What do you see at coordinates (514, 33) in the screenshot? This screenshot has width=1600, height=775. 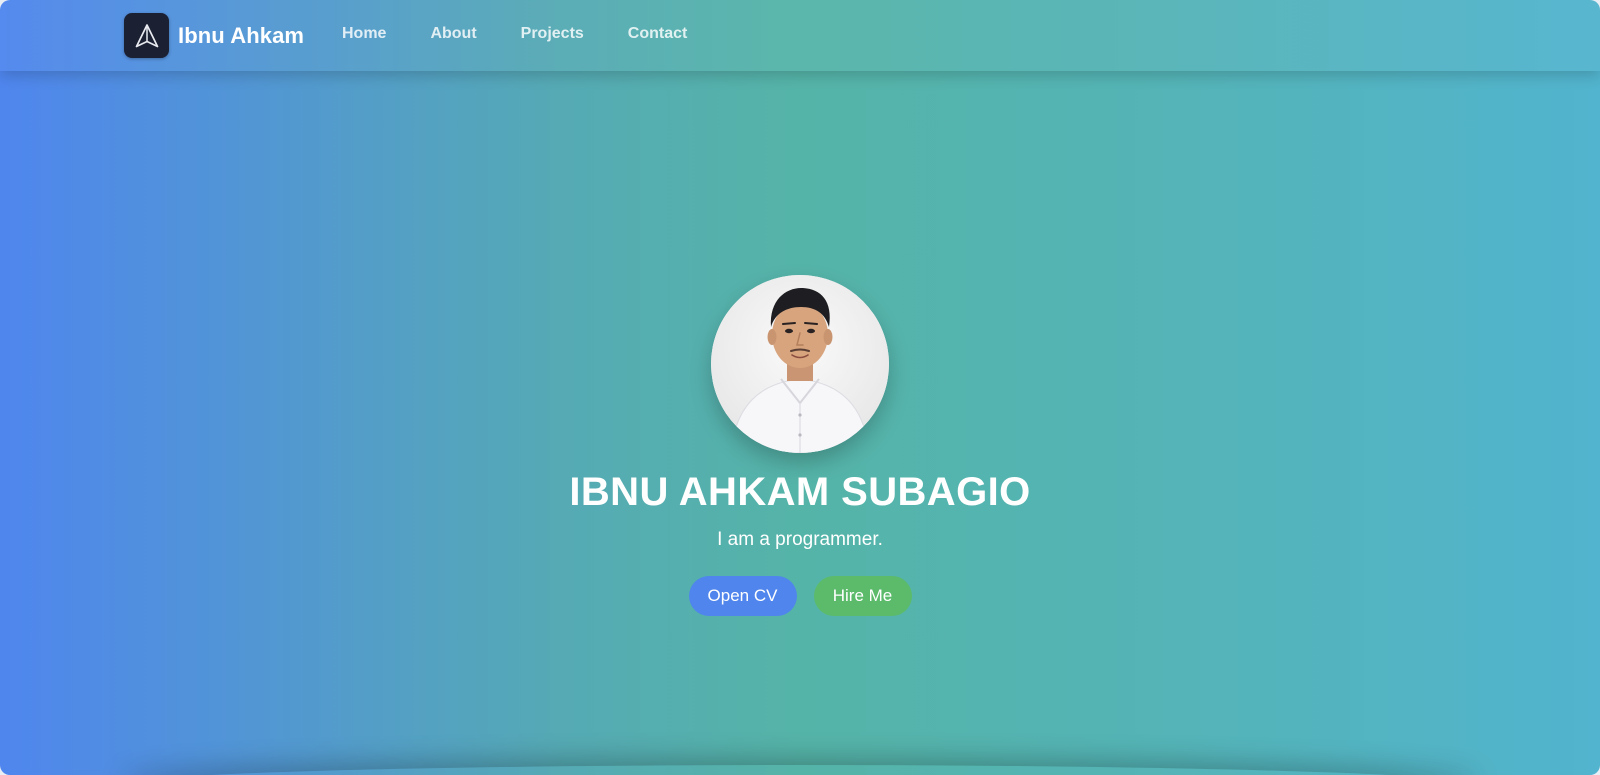 I see `nav-menu: Home About Projects Contact` at bounding box center [514, 33].